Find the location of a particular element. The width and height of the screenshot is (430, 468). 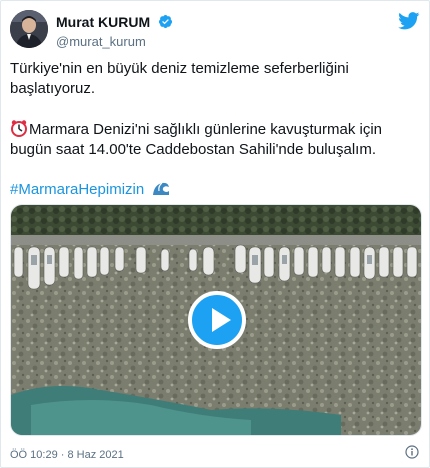

tweet-footer: ÖÖ 10:29 · 8 Haz 2021 is located at coordinates (215, 453).